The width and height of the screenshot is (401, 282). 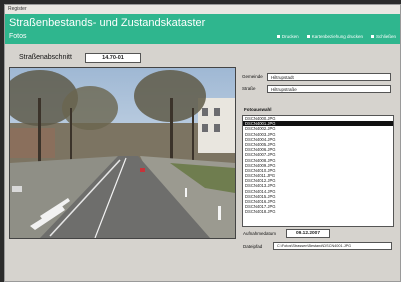 What do you see at coordinates (253, 246) in the screenshot?
I see `dateipfad-label: Dateipfad` at bounding box center [253, 246].